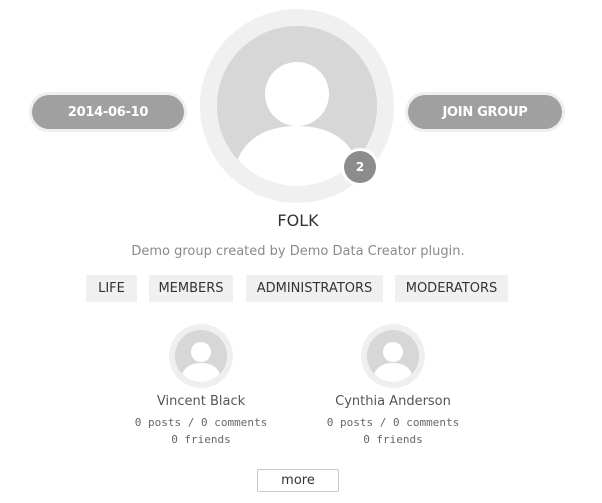 This screenshot has height=503, width=602. Describe the element at coordinates (191, 288) in the screenshot. I see `tab-members: MEMBERS` at that location.